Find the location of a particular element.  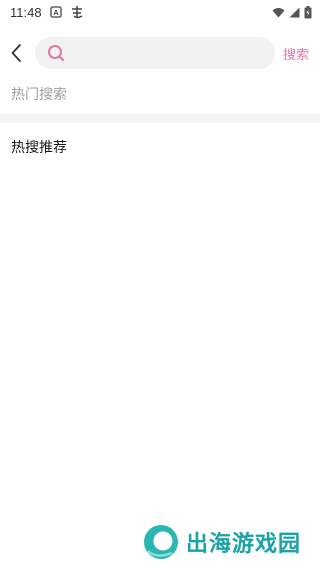

kanji-icon is located at coordinates (77, 12).